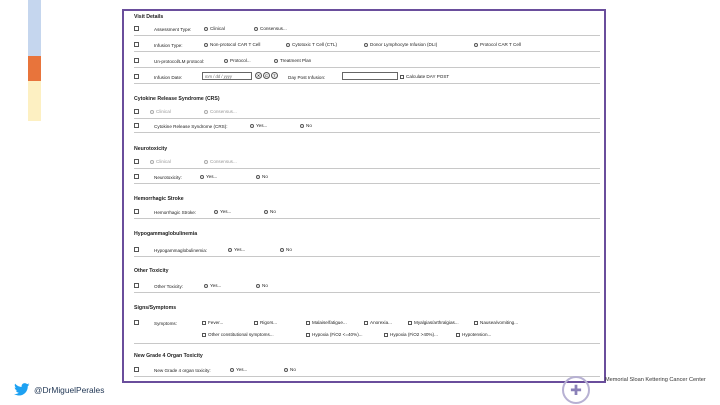 This screenshot has height=405, width=720. I want to click on hypo-no-radio: No, so click(286, 249).